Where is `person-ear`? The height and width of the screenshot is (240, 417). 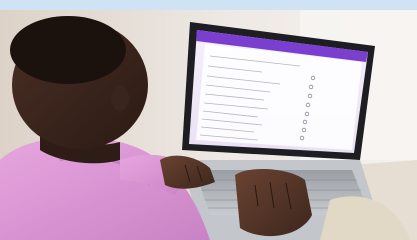 person-ear is located at coordinates (120, 98).